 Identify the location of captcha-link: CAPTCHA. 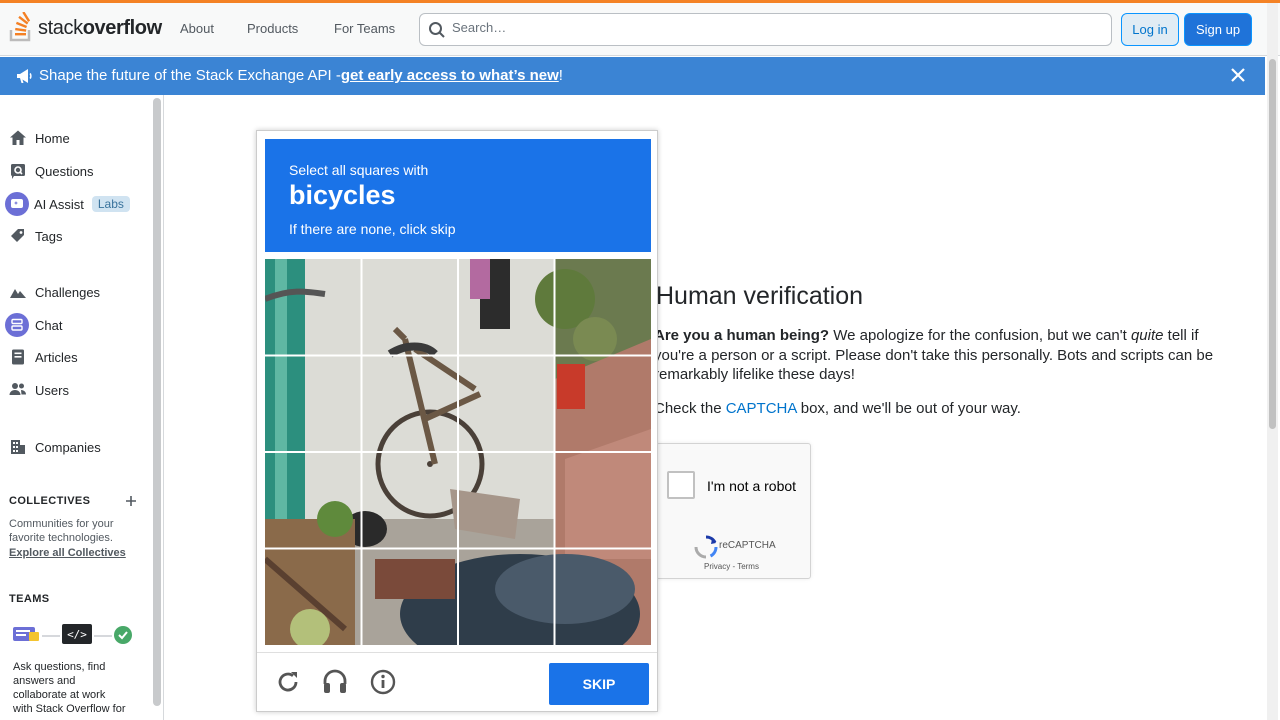
(761, 408).